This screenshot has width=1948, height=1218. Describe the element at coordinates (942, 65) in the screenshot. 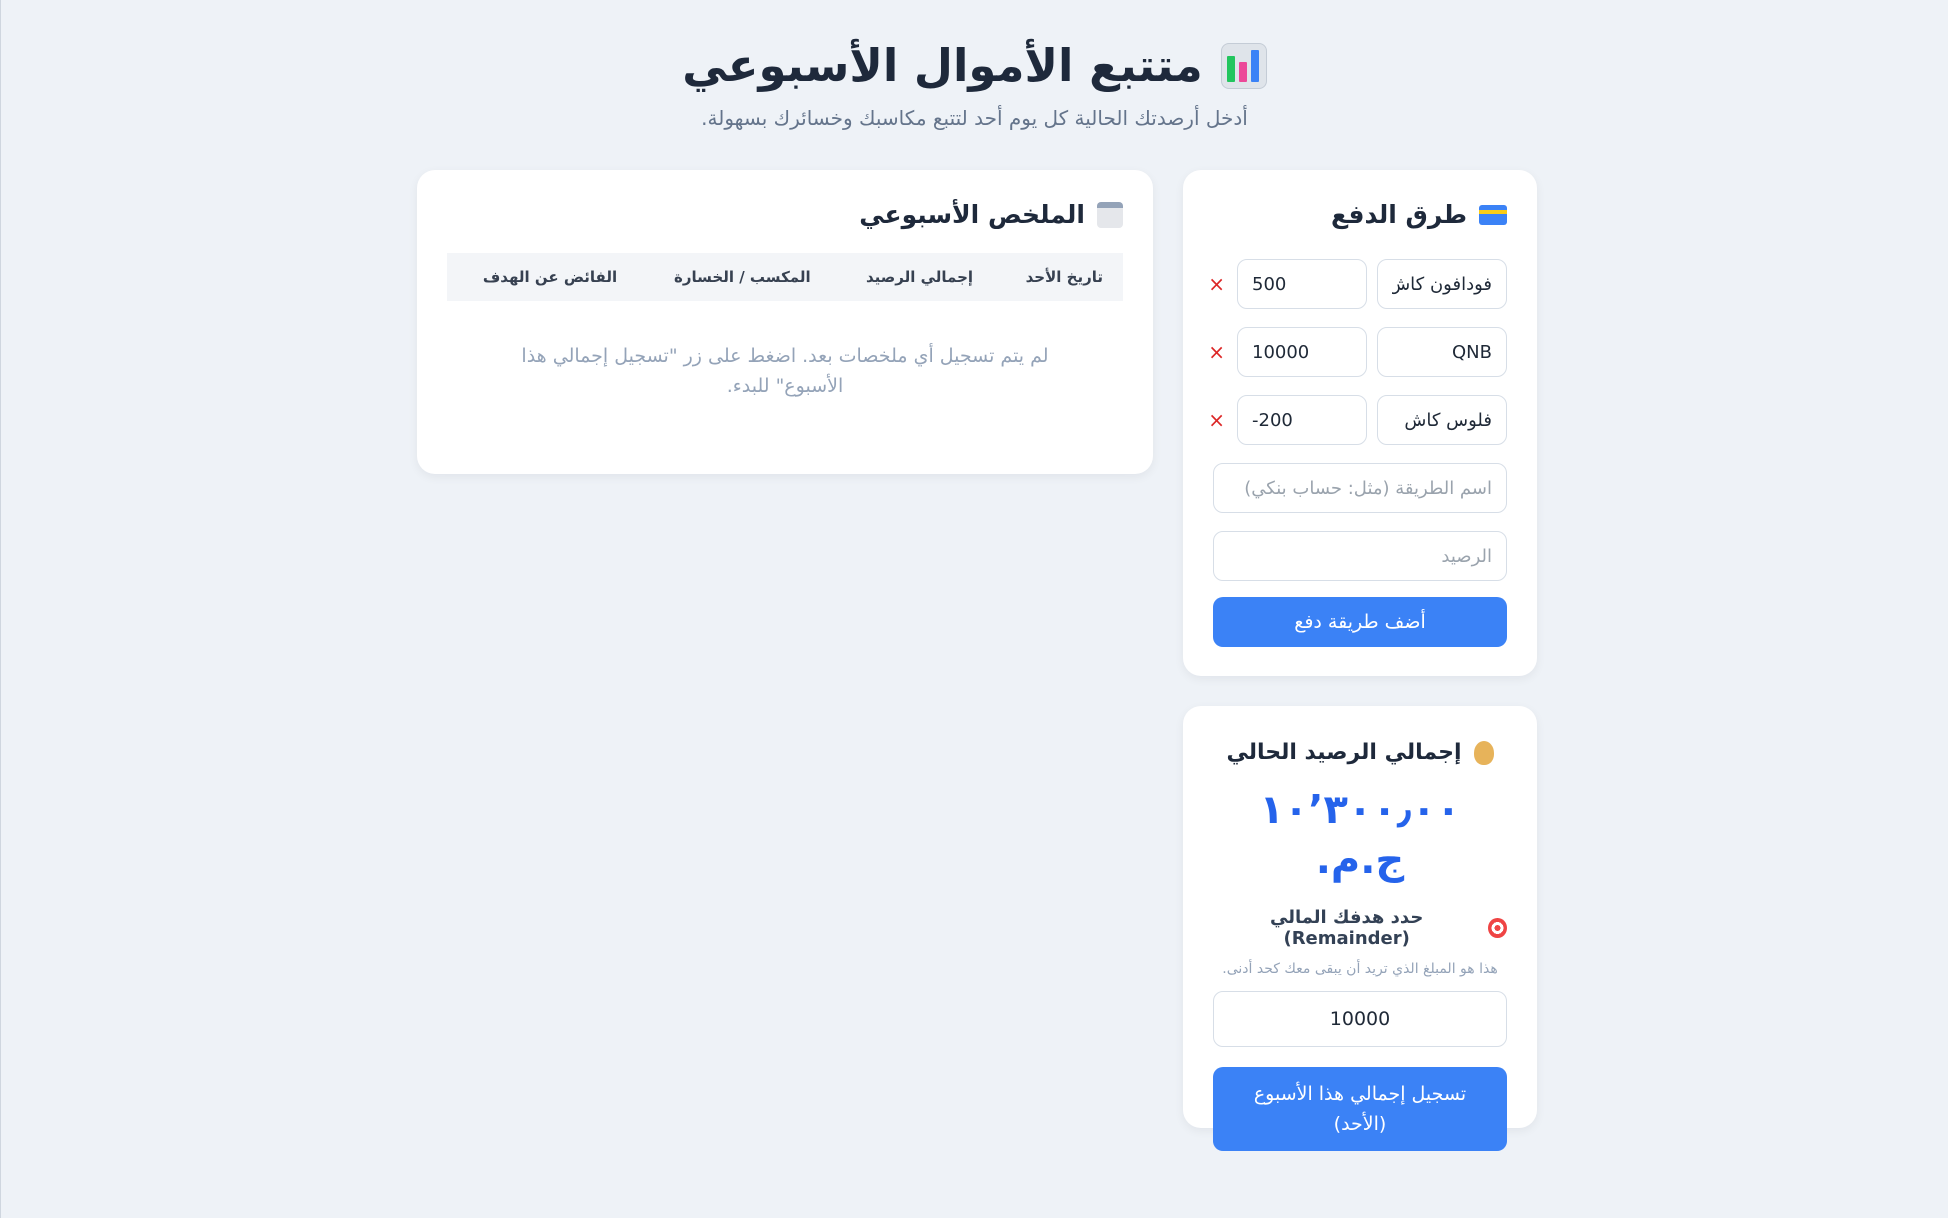

I see `page-title-text: متتبع الأموال الأسبوعي` at that location.